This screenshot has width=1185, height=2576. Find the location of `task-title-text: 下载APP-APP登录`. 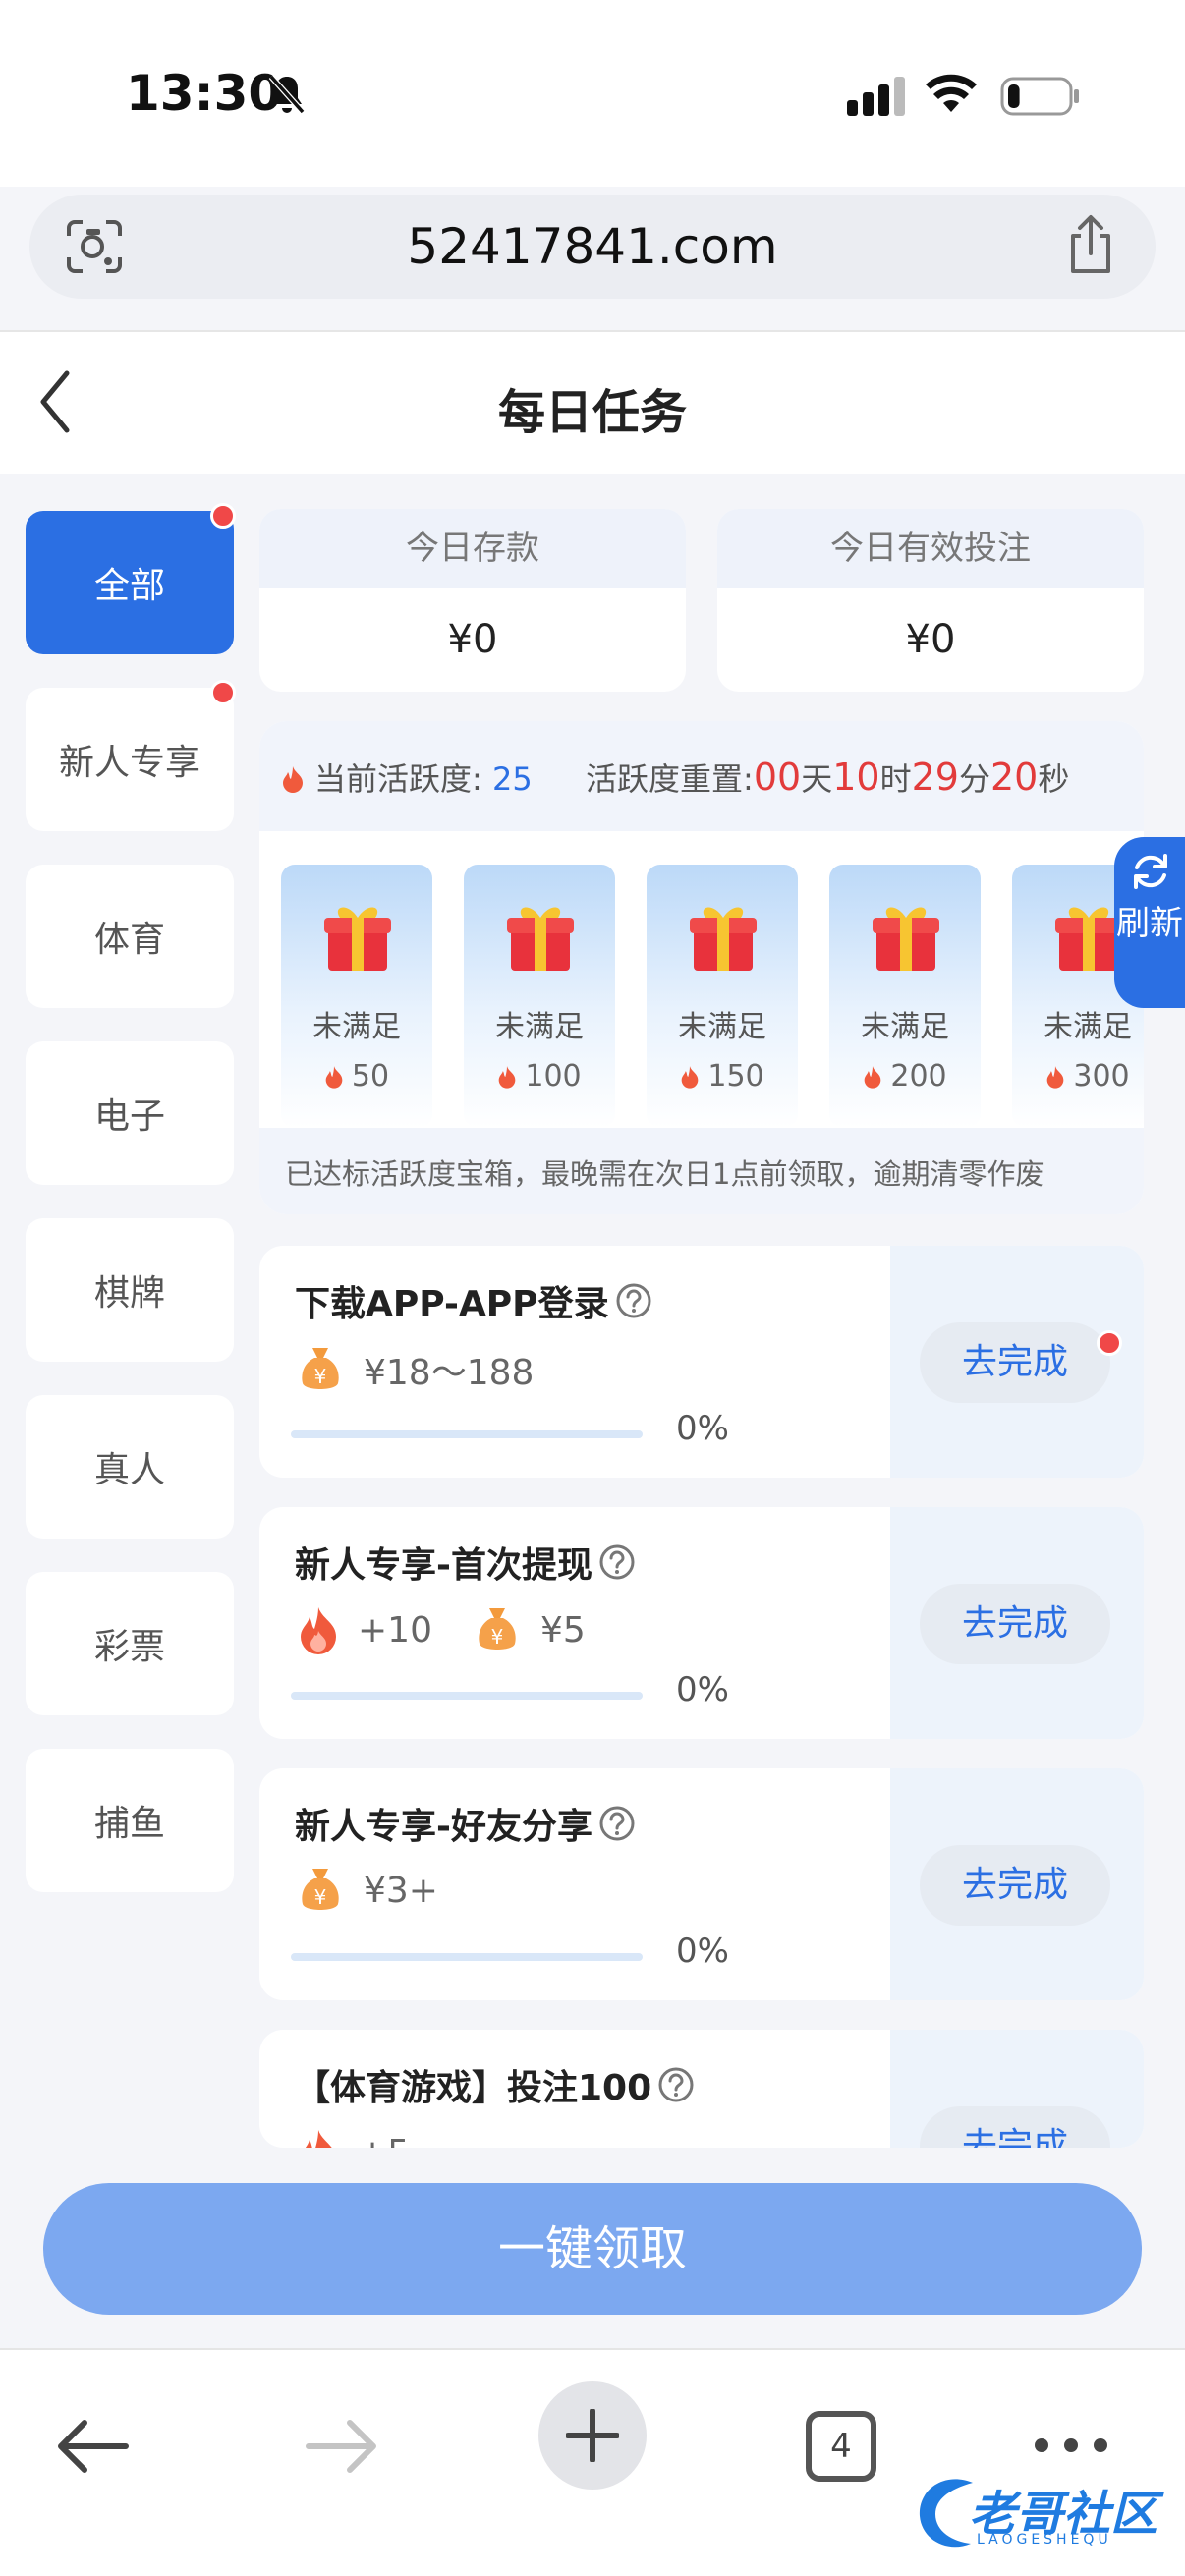

task-title-text: 下载APP-APP登录 is located at coordinates (452, 1304).